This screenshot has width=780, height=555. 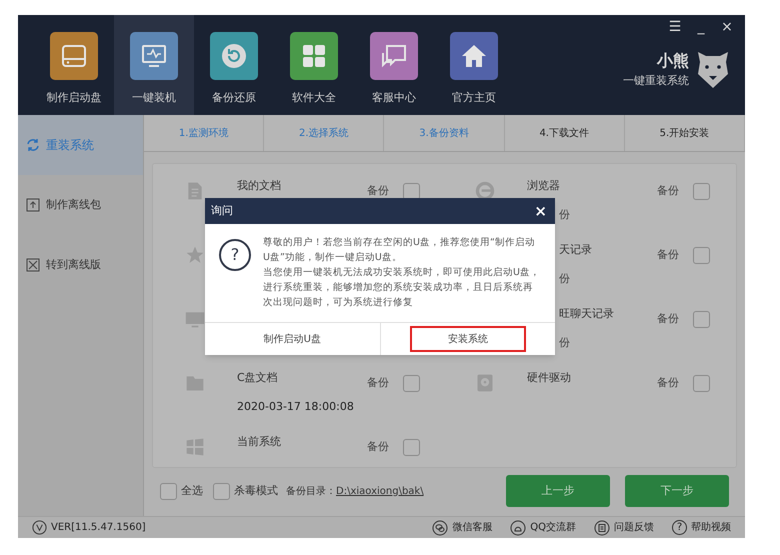 What do you see at coordinates (549, 378) in the screenshot?
I see `item-name: 硬件驱动` at bounding box center [549, 378].